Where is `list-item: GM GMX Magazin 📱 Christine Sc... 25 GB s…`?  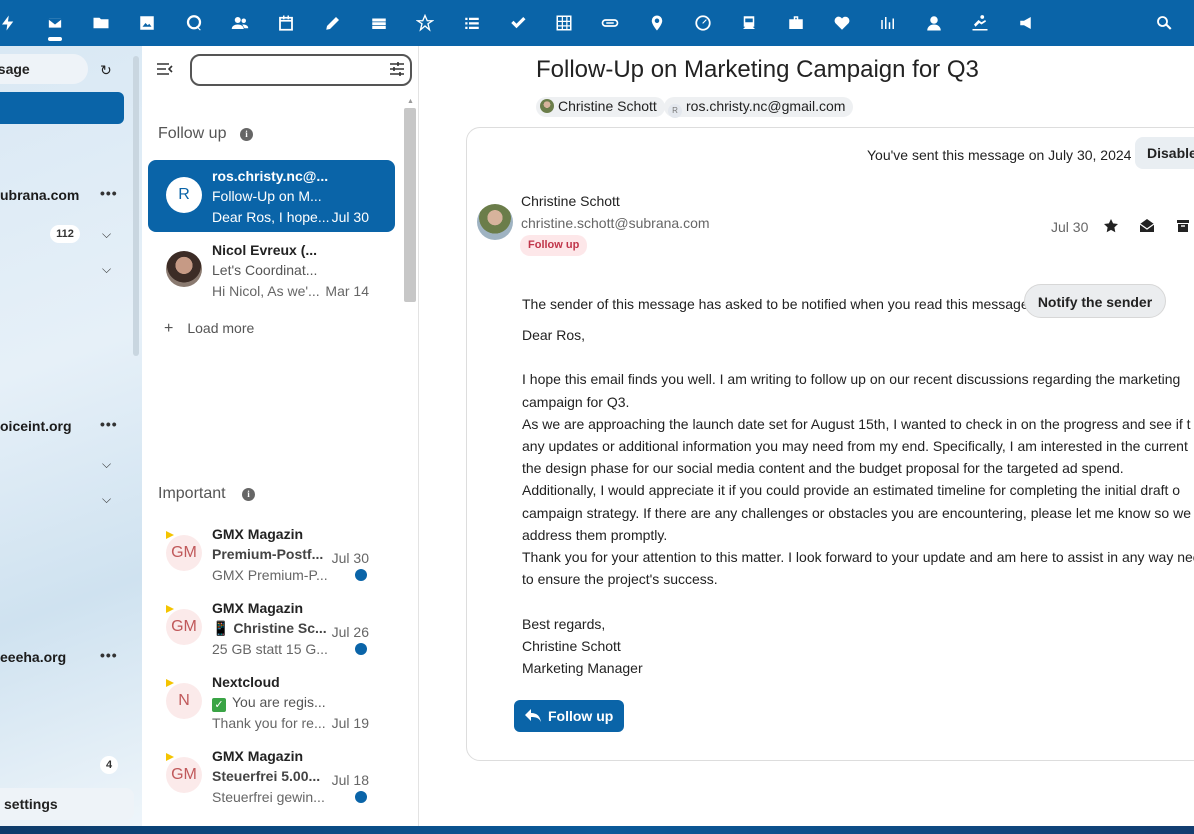 list-item: GM GMX Magazin 📱 Christine Sc... 25 GB s… is located at coordinates (271, 628).